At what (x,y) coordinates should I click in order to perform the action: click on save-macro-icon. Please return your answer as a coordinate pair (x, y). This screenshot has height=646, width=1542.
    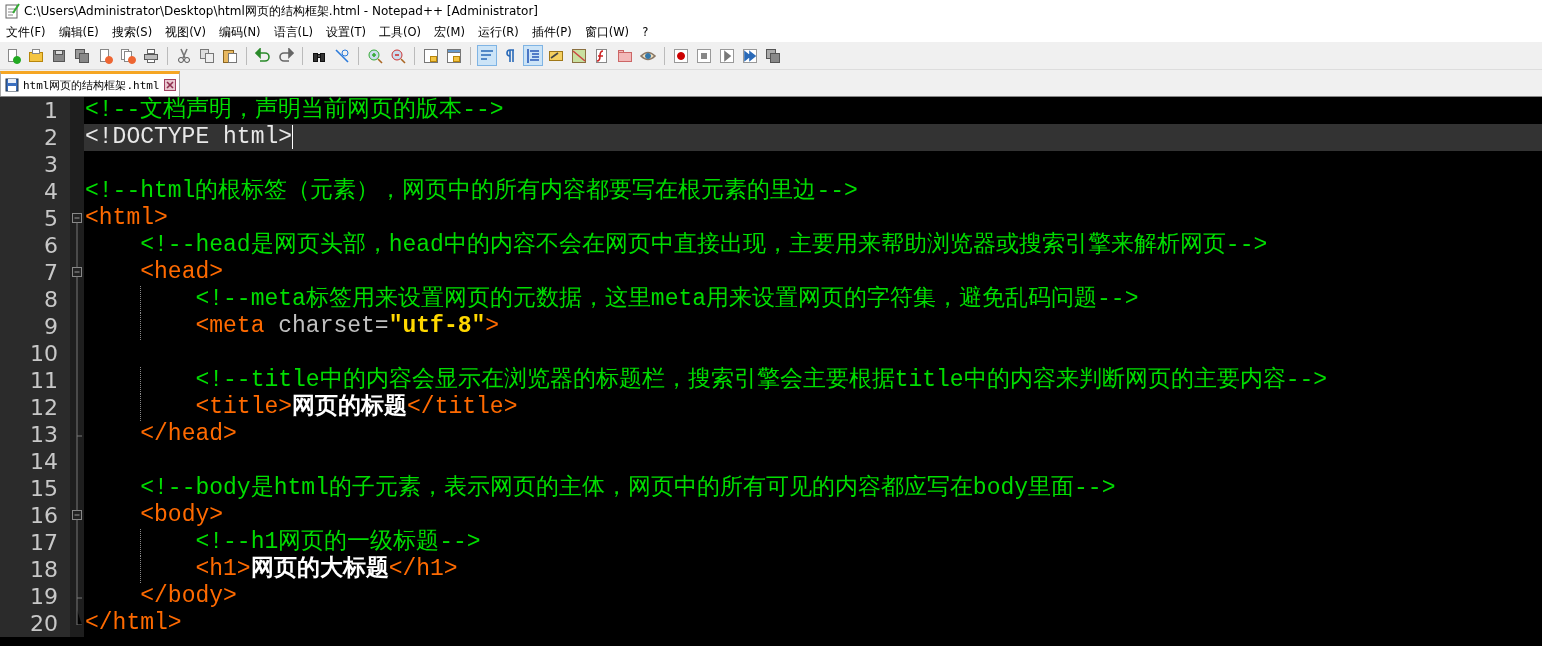
    Looking at the image, I should click on (773, 55).